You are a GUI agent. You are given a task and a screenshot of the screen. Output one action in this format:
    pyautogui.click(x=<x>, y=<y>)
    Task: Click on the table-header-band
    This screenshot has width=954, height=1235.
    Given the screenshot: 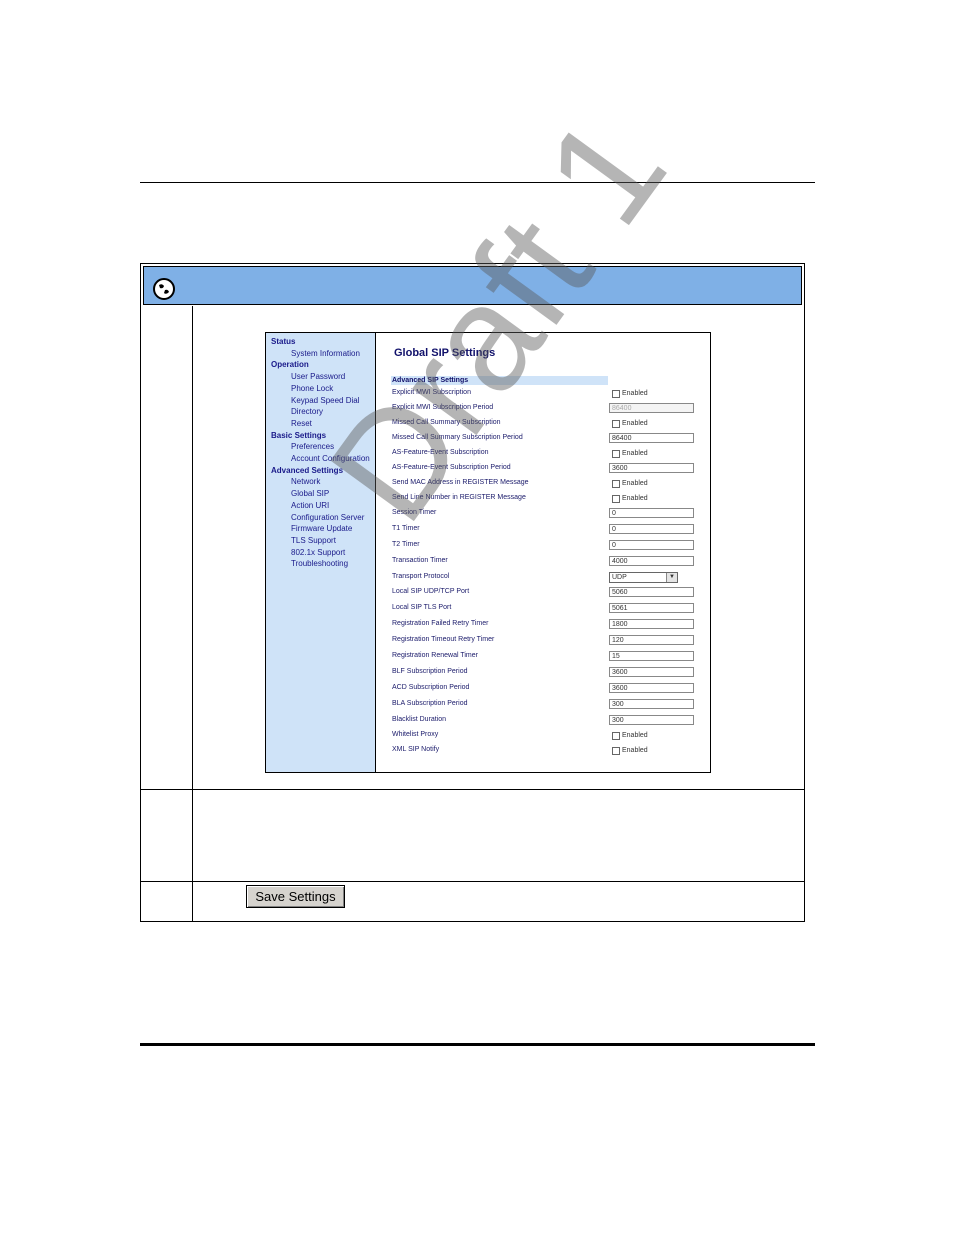 What is the action you would take?
    pyautogui.click(x=472, y=285)
    